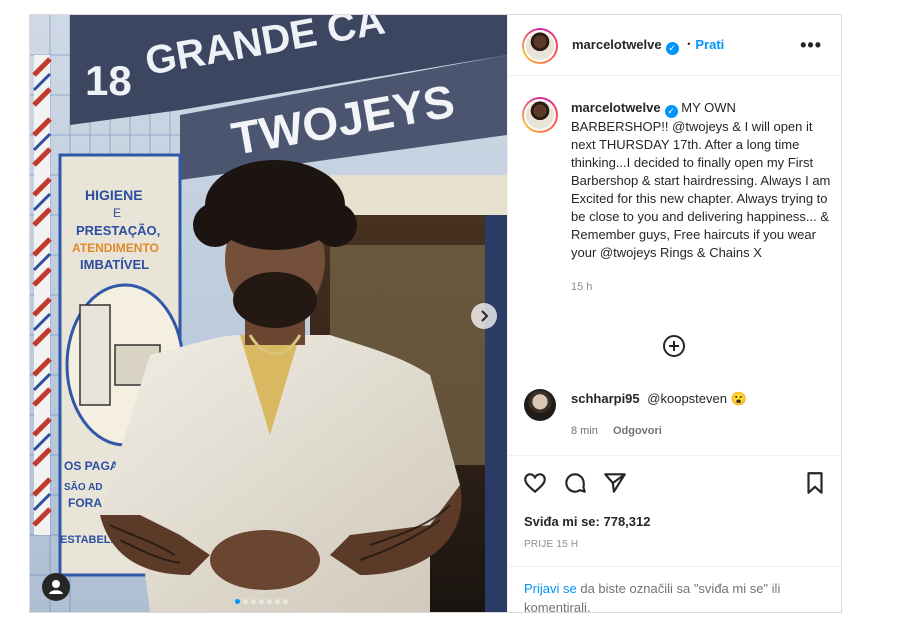 This screenshot has width=900, height=628. I want to click on poster-line-5: IMBATÍVEL, so click(114, 264).